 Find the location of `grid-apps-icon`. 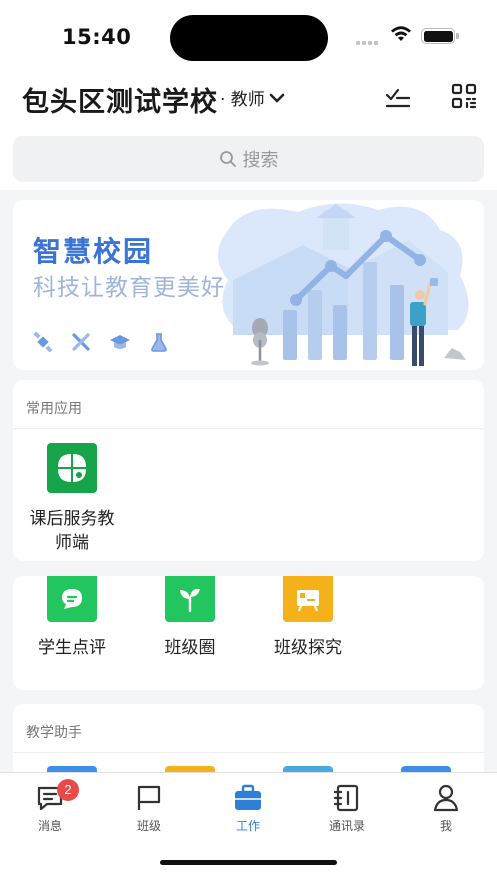

grid-apps-icon is located at coordinates (464, 96).